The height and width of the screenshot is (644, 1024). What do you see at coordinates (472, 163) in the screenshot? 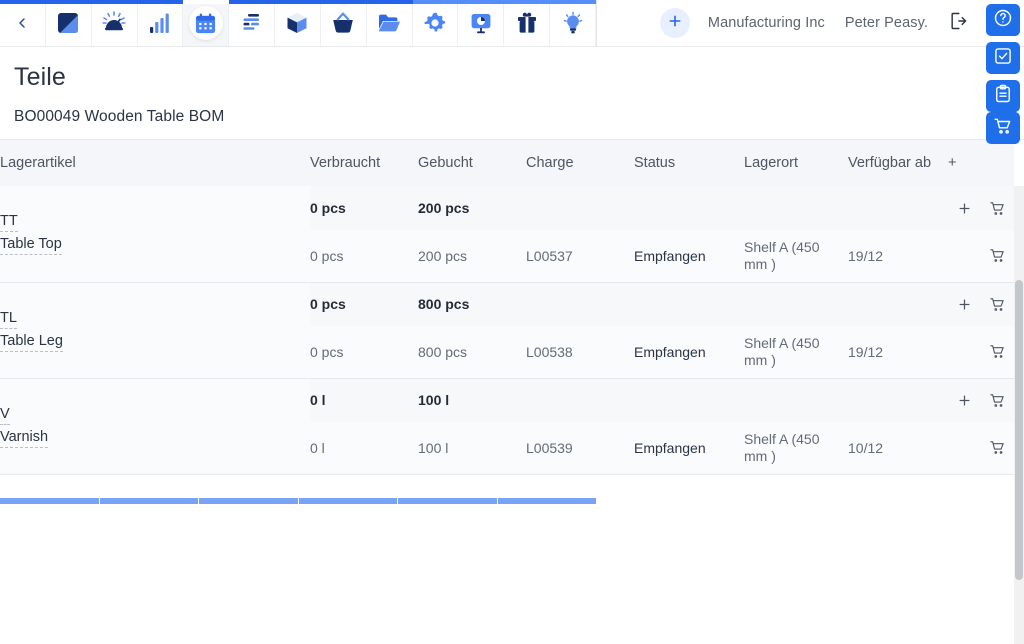
I see `column-header-booked: Gebucht` at bounding box center [472, 163].